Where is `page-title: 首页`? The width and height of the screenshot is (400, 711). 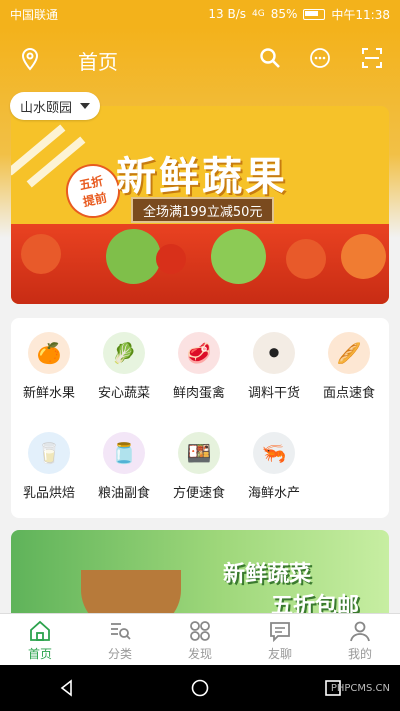
page-title: 首页 is located at coordinates (98, 62).